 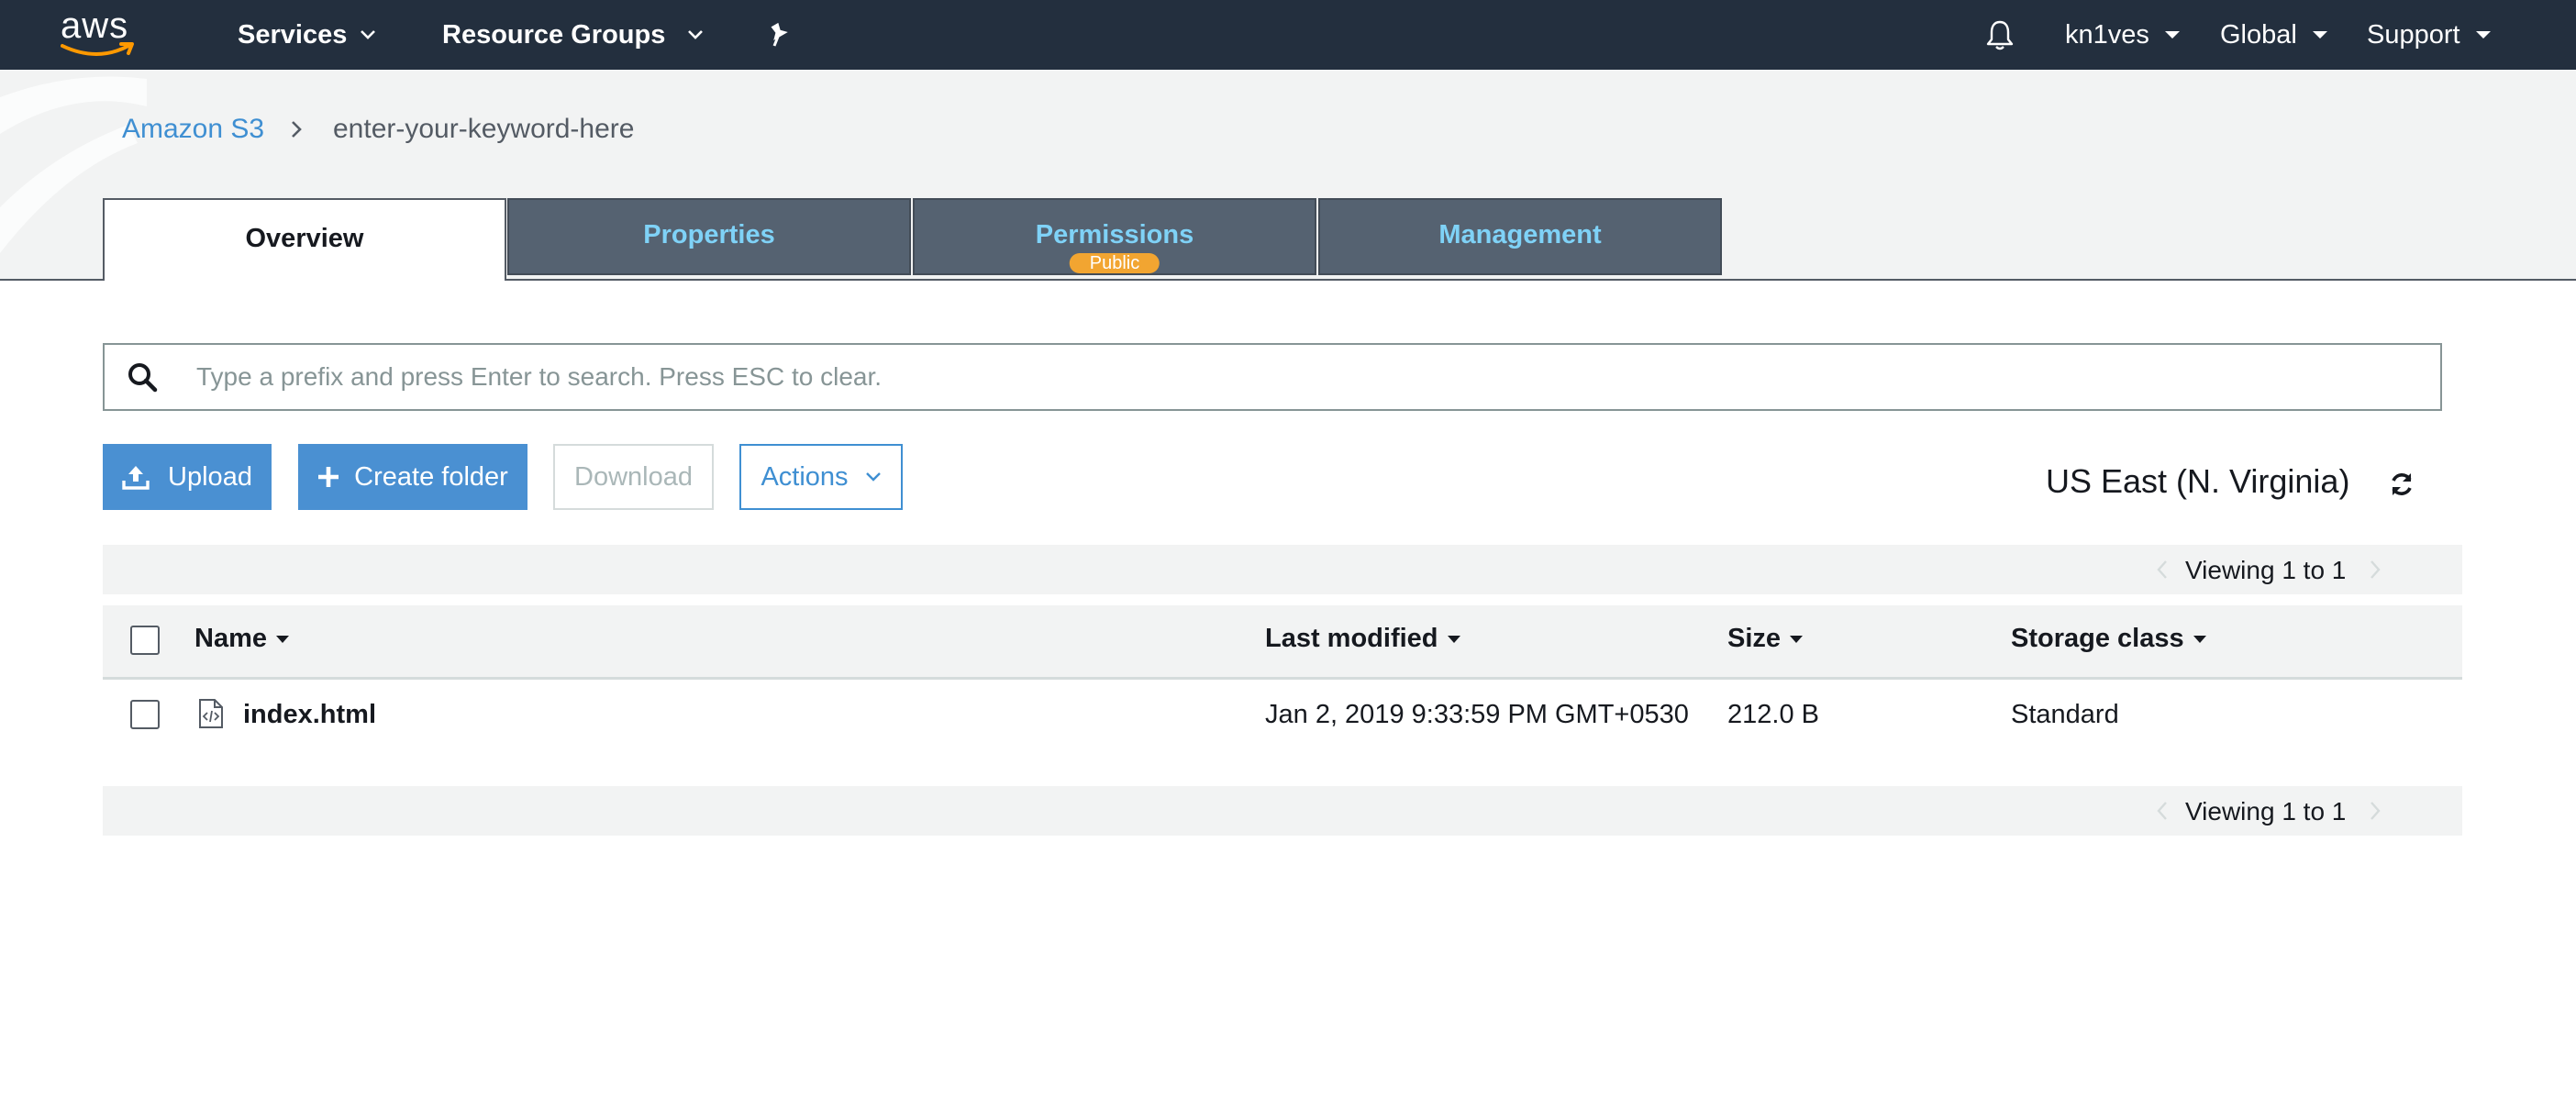 What do you see at coordinates (1754, 638) in the screenshot?
I see `column-header-label: Size` at bounding box center [1754, 638].